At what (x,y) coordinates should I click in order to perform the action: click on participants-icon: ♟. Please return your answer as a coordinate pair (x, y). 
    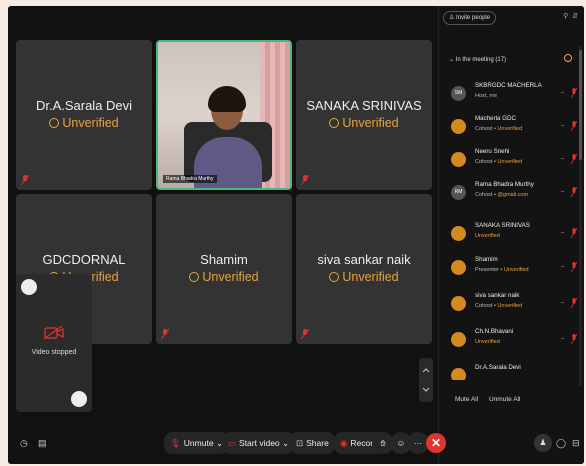
    Looking at the image, I should click on (543, 443).